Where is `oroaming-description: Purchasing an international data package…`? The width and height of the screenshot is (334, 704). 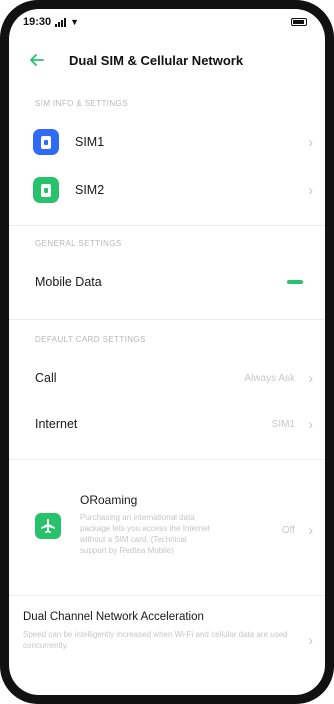
oroaming-description: Purchasing an international data package… is located at coordinates (145, 534).